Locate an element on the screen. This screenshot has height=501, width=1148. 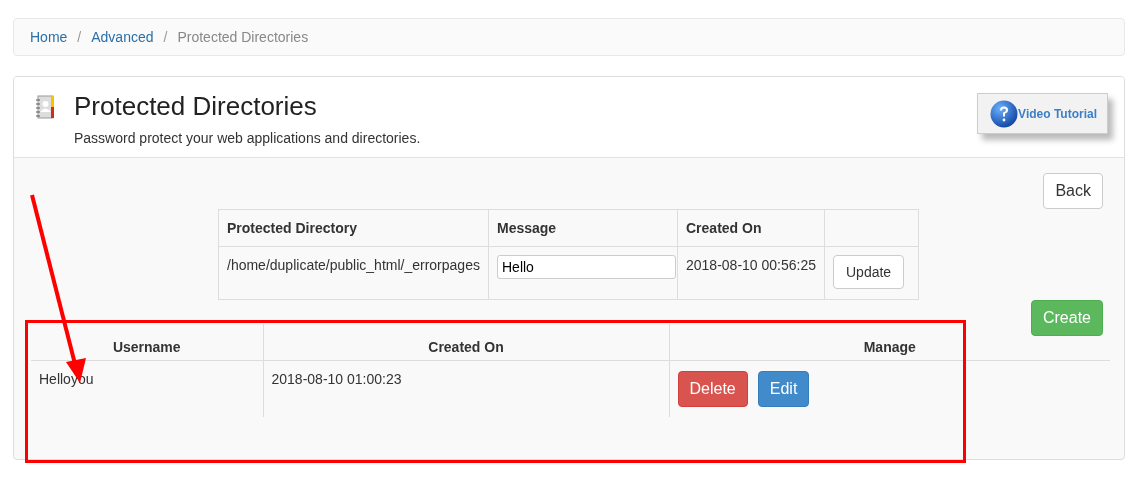
table-cell: 2018-08-10 00:56:25 is located at coordinates (751, 273).